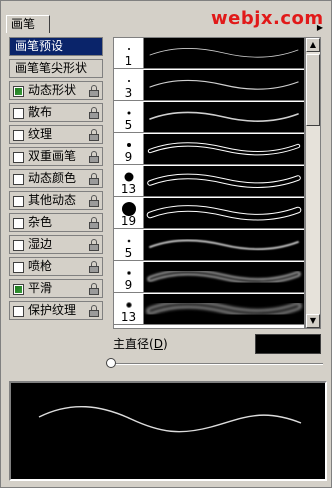  I want to click on setting-label: 动态形状, so click(52, 90).